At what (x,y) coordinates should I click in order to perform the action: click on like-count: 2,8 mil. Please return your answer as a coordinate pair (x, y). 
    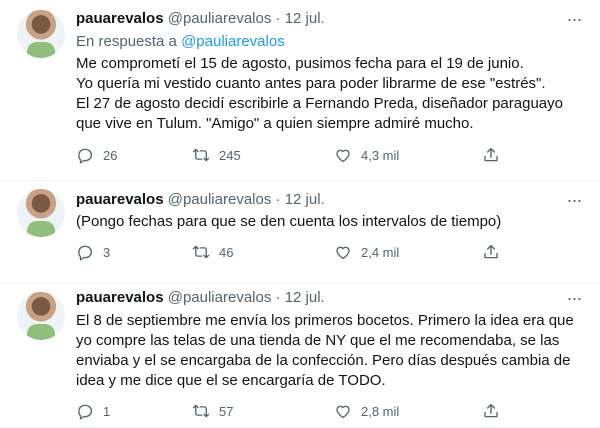
    Looking at the image, I should click on (380, 411).